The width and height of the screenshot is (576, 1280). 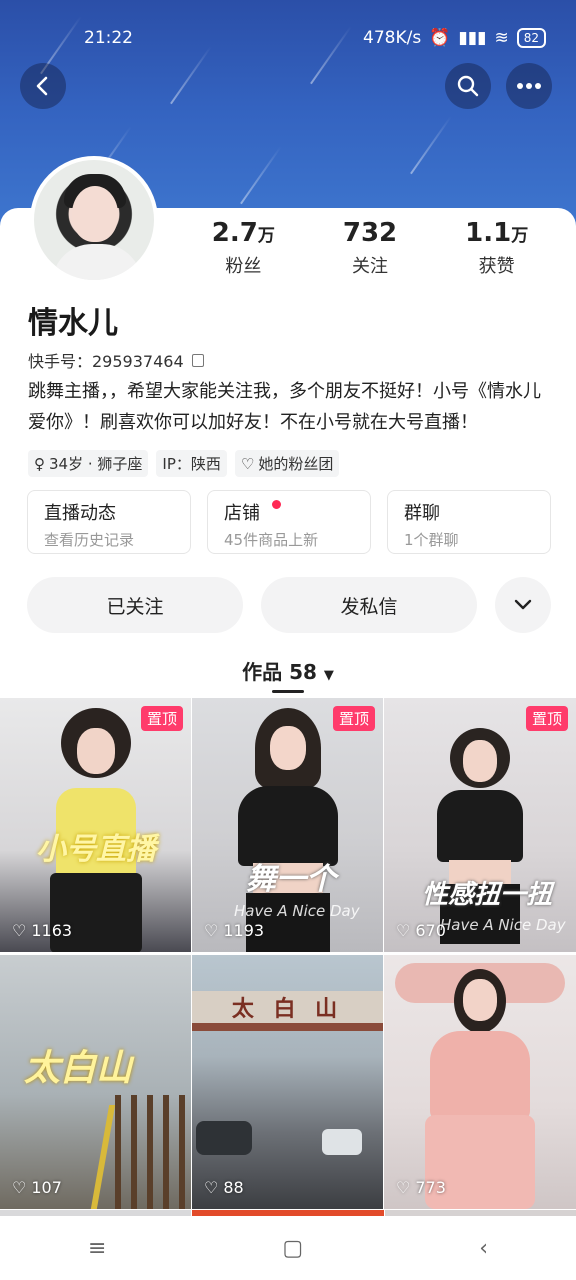 I want to click on like-count-text: 1193, so click(x=244, y=930).